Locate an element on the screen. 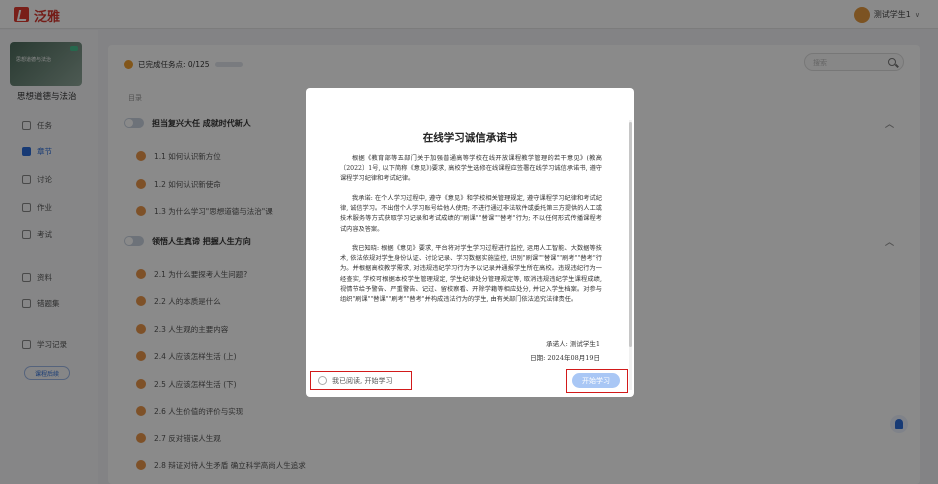  pledge-title: 在线学习诚信承诺书 is located at coordinates (470, 138).